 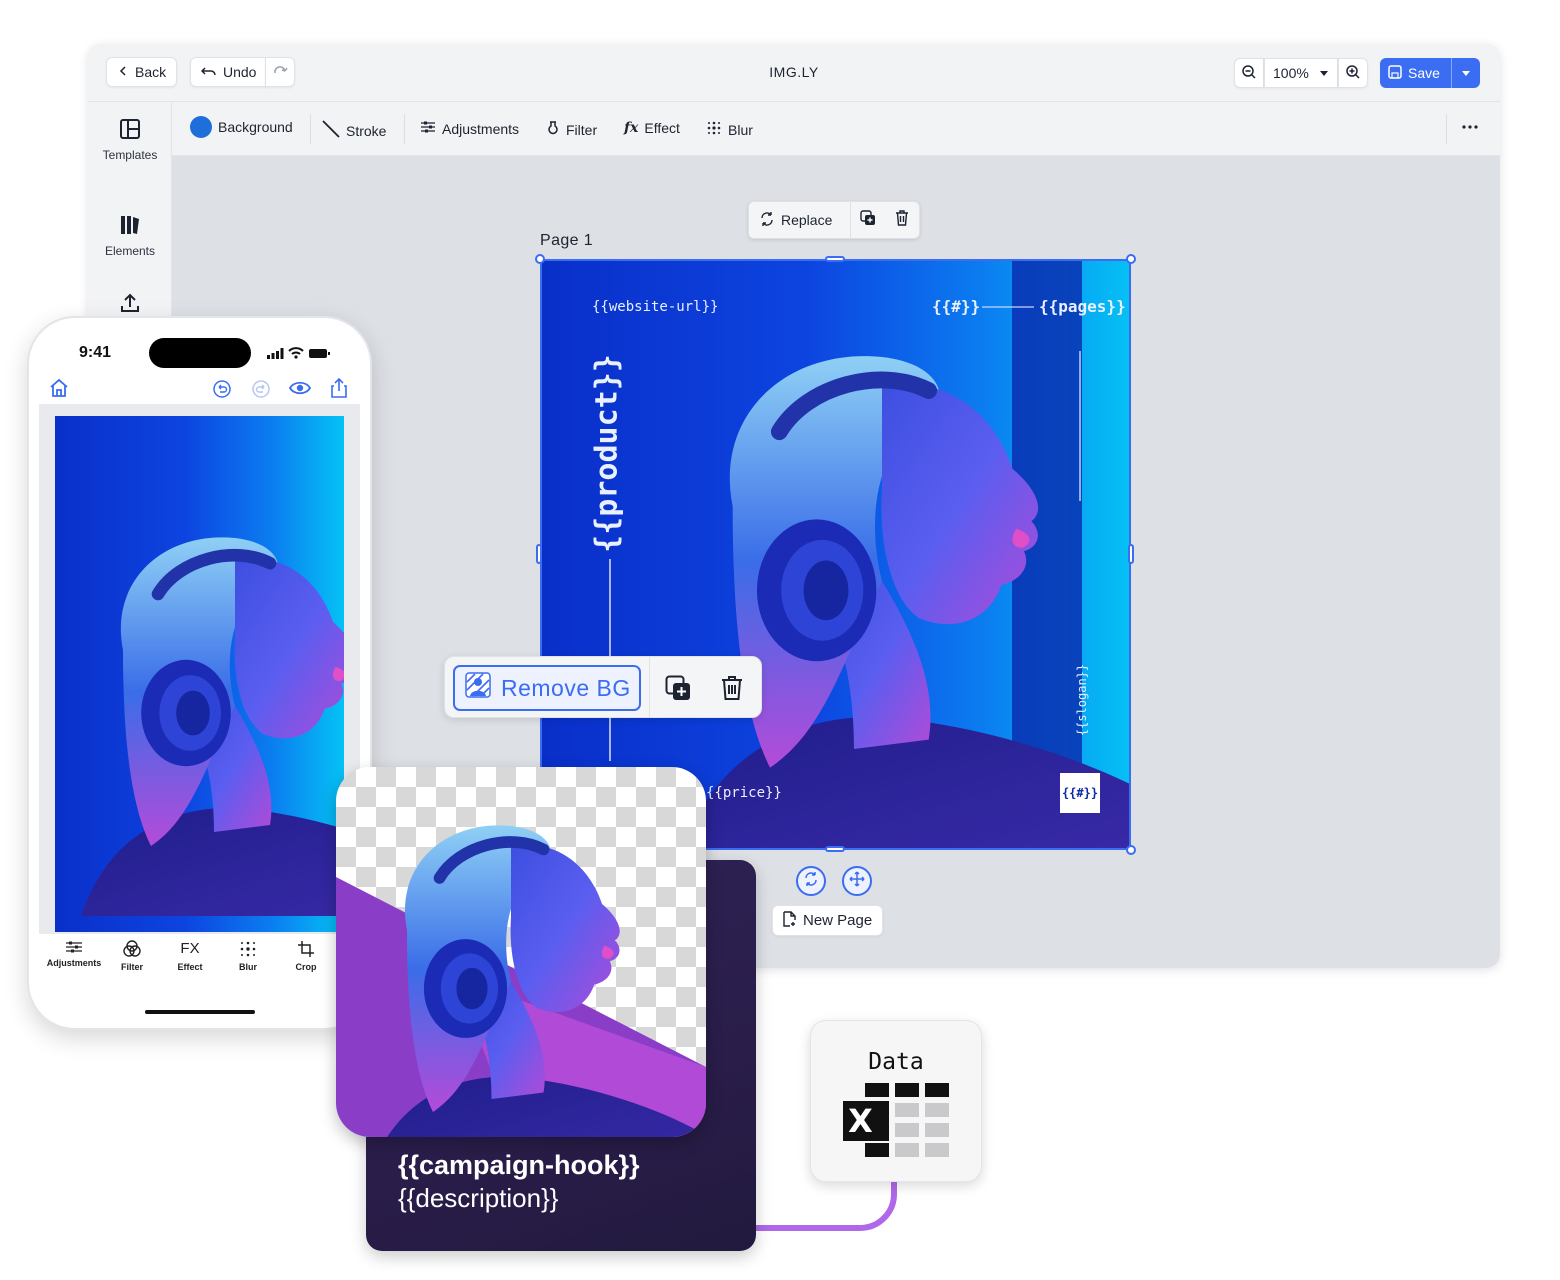 What do you see at coordinates (130, 236) in the screenshot?
I see `sidebar-item-elements: Elements` at bounding box center [130, 236].